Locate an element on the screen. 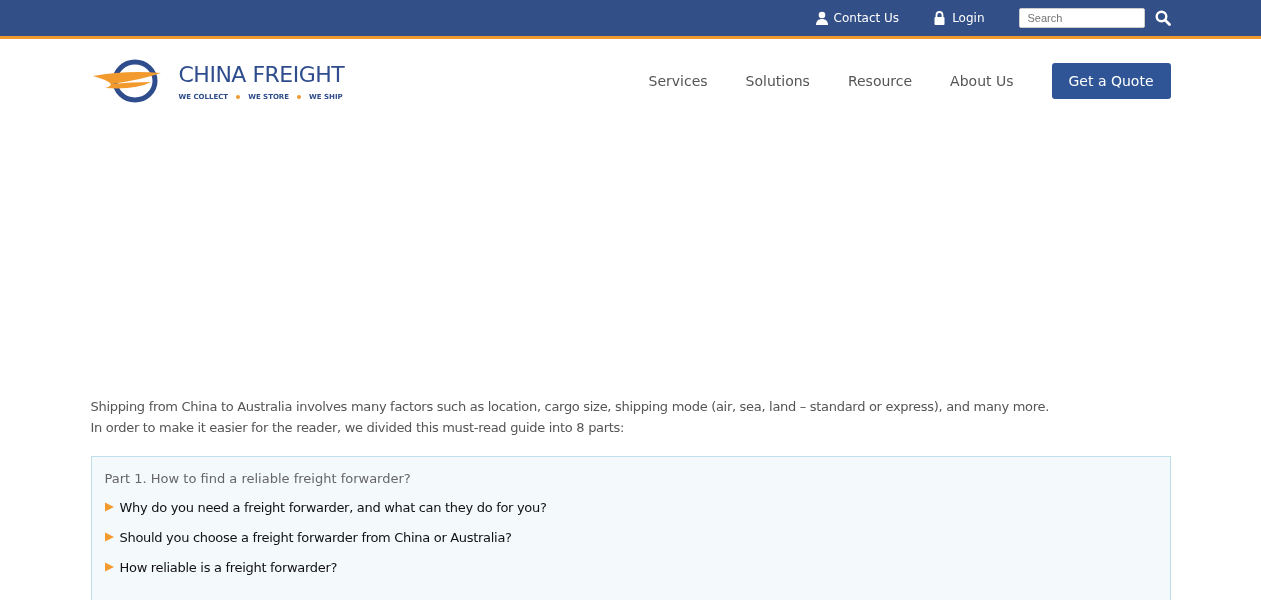  brand-name: CHINA FREIGHT is located at coordinates (261, 74).